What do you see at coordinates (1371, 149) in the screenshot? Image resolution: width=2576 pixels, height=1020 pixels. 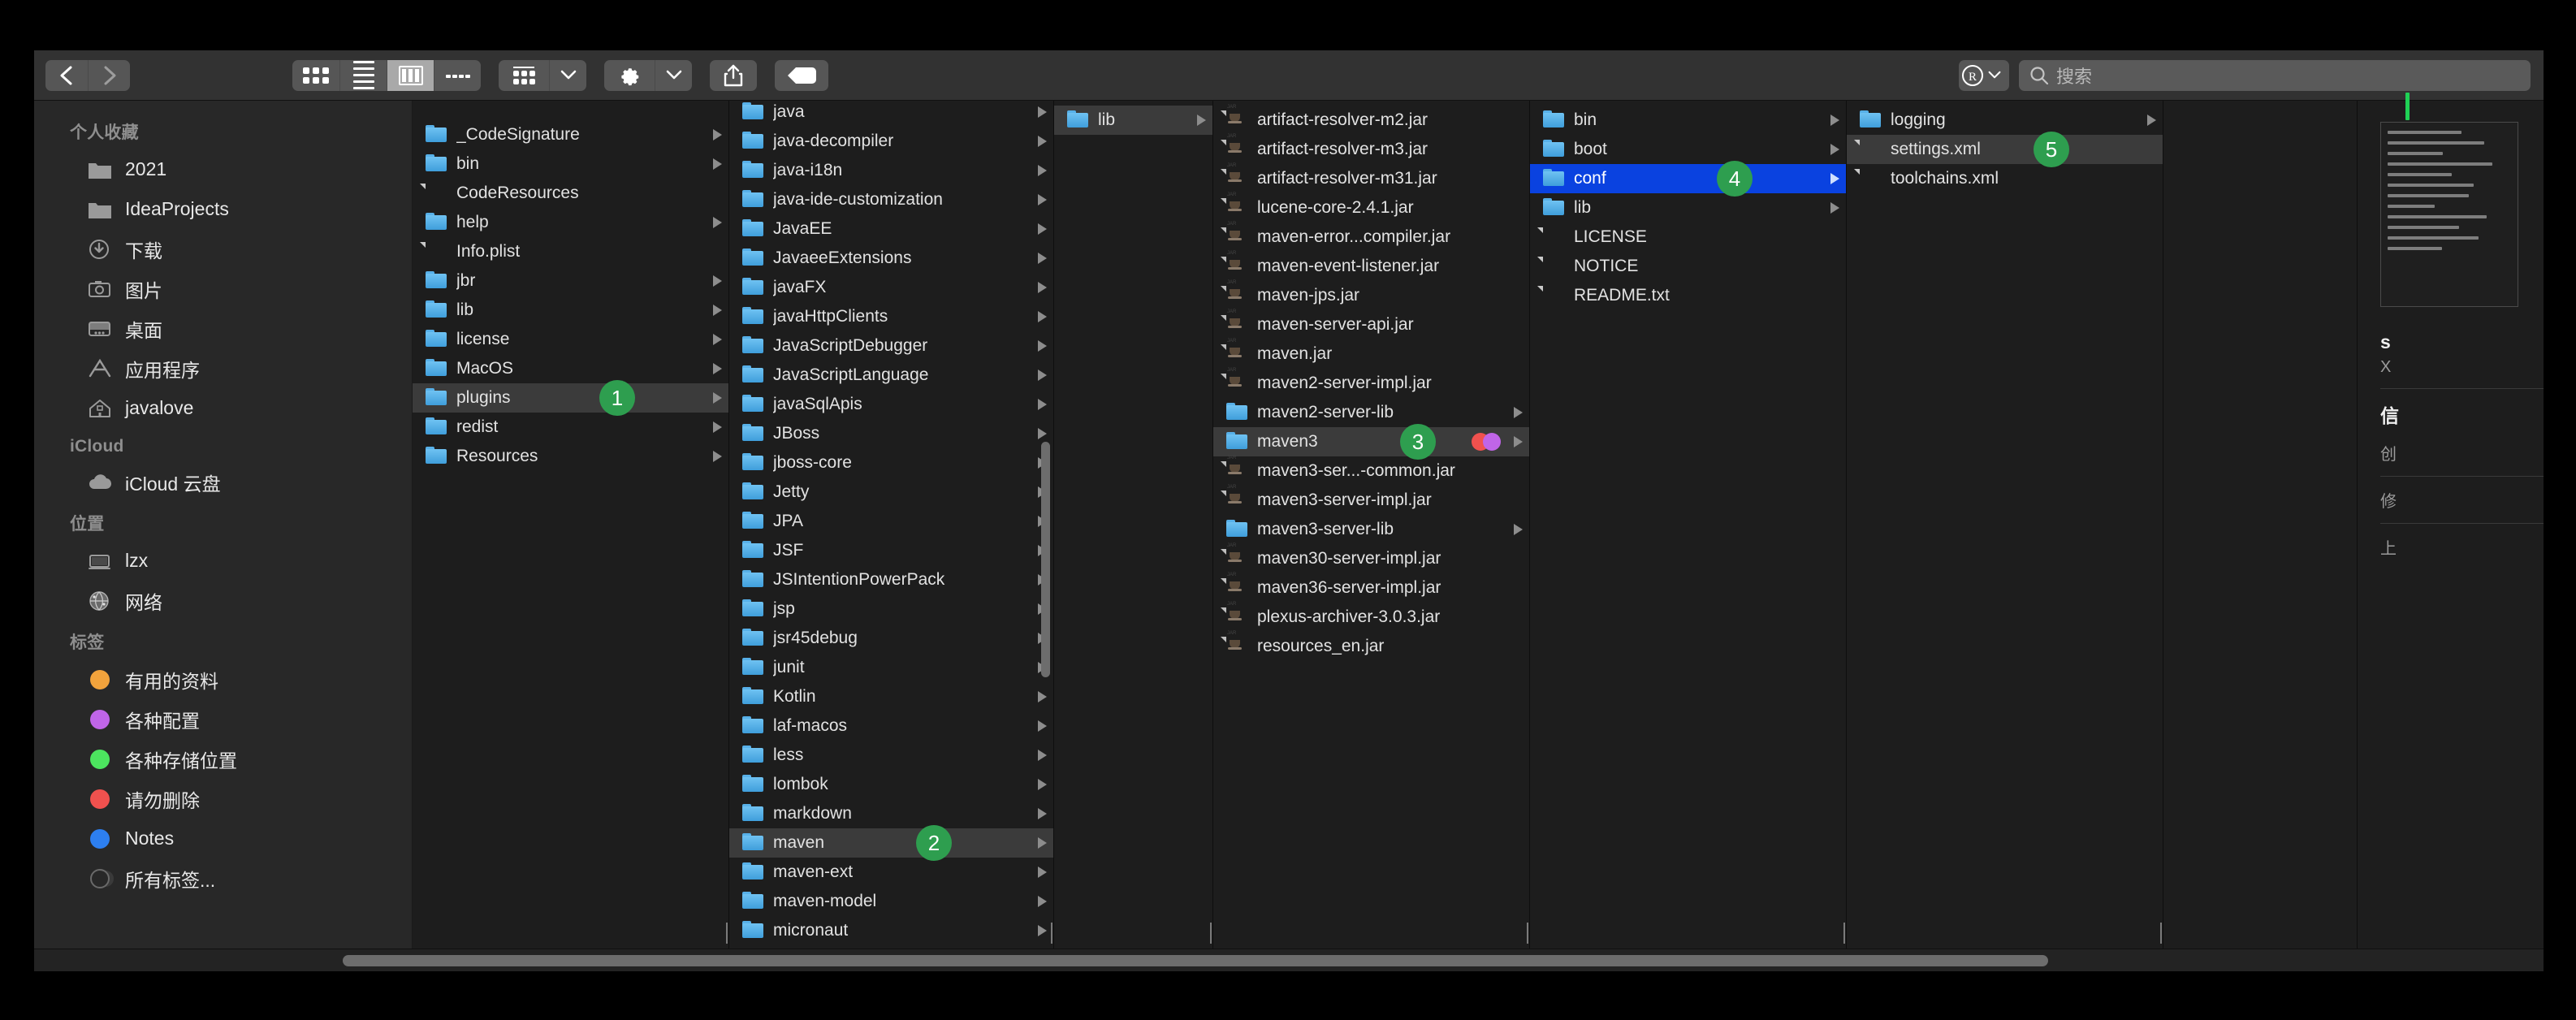 I see `file-row: JAR artifact-resolver-m3.jar` at bounding box center [1371, 149].